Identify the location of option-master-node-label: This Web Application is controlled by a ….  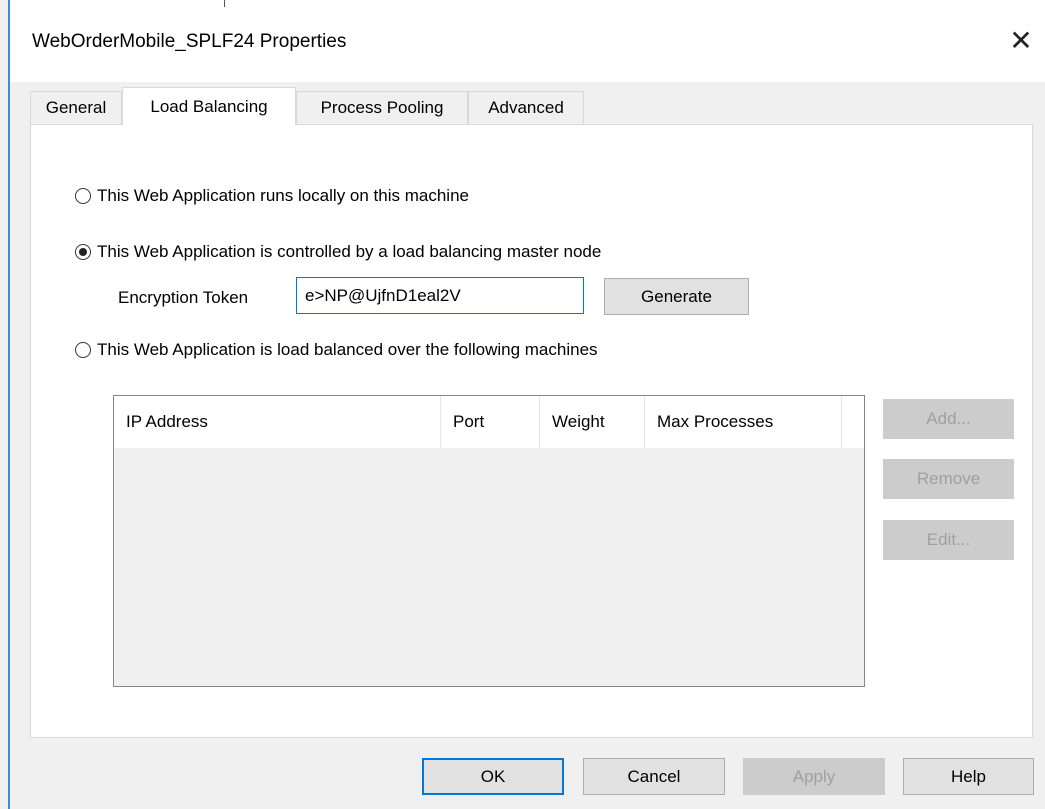
(349, 251).